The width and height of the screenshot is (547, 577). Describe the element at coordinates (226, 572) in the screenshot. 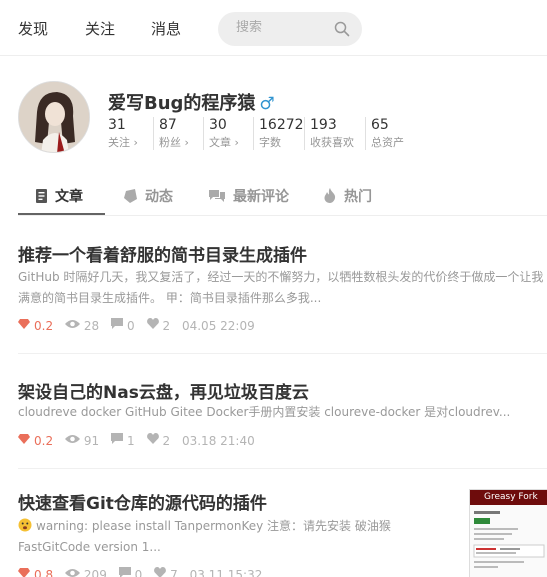

I see `publish-time: 03.11 15:32` at that location.